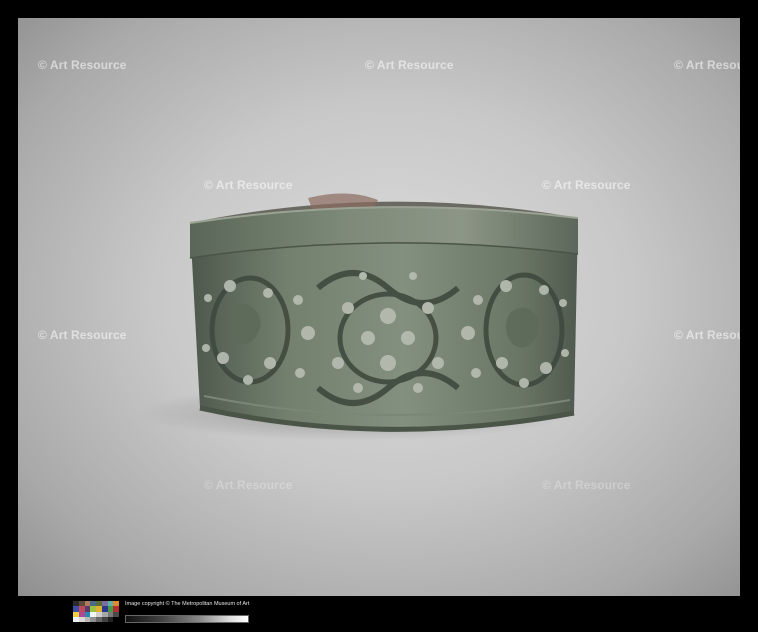  I want to click on grayscale-calibration-bar, so click(187, 619).